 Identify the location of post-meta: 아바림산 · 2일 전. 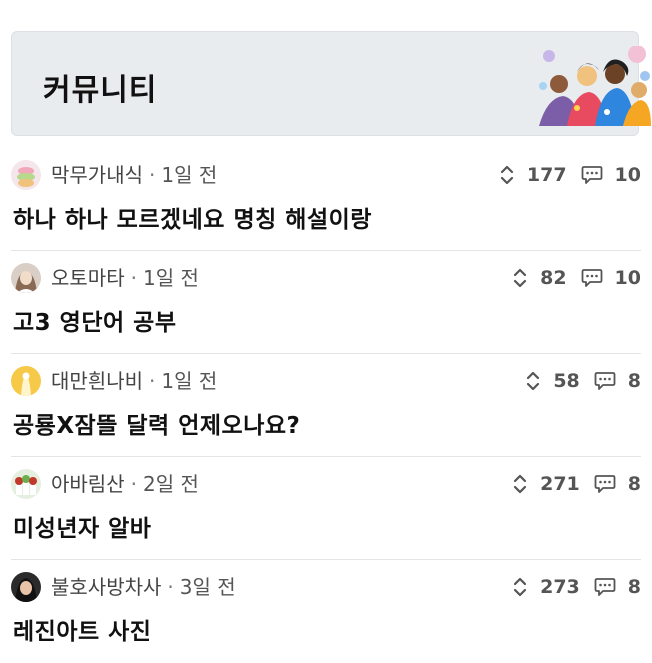
(125, 484).